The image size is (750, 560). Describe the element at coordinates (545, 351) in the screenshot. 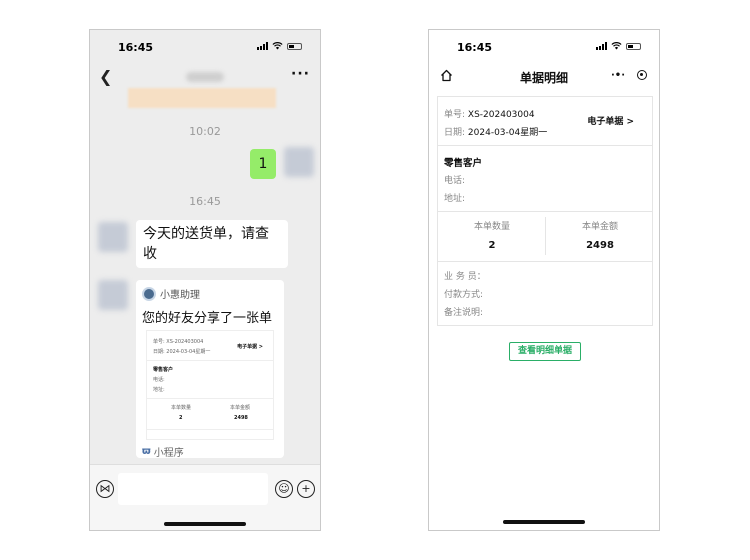

I see `view-detail-button: 查看明细单据` at that location.